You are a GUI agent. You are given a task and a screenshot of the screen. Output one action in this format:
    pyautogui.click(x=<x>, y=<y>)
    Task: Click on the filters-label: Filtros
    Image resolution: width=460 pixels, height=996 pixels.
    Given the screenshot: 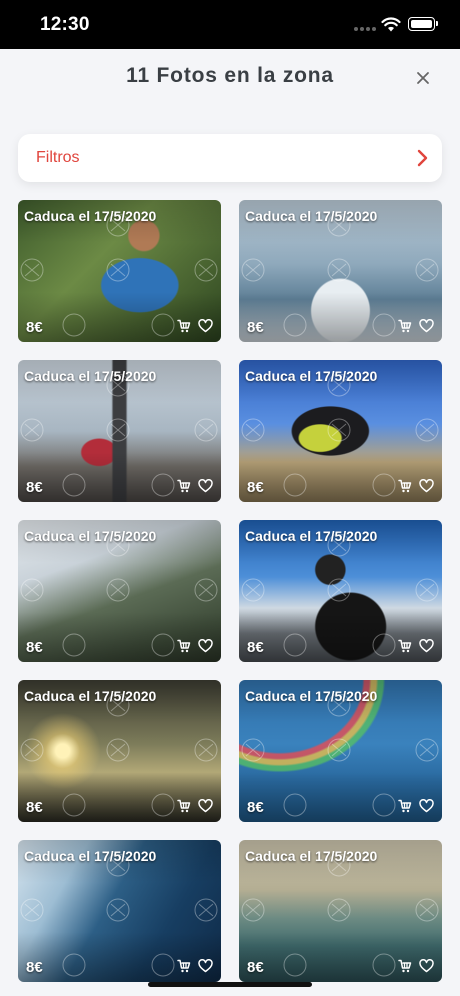 What is the action you would take?
    pyautogui.click(x=58, y=157)
    